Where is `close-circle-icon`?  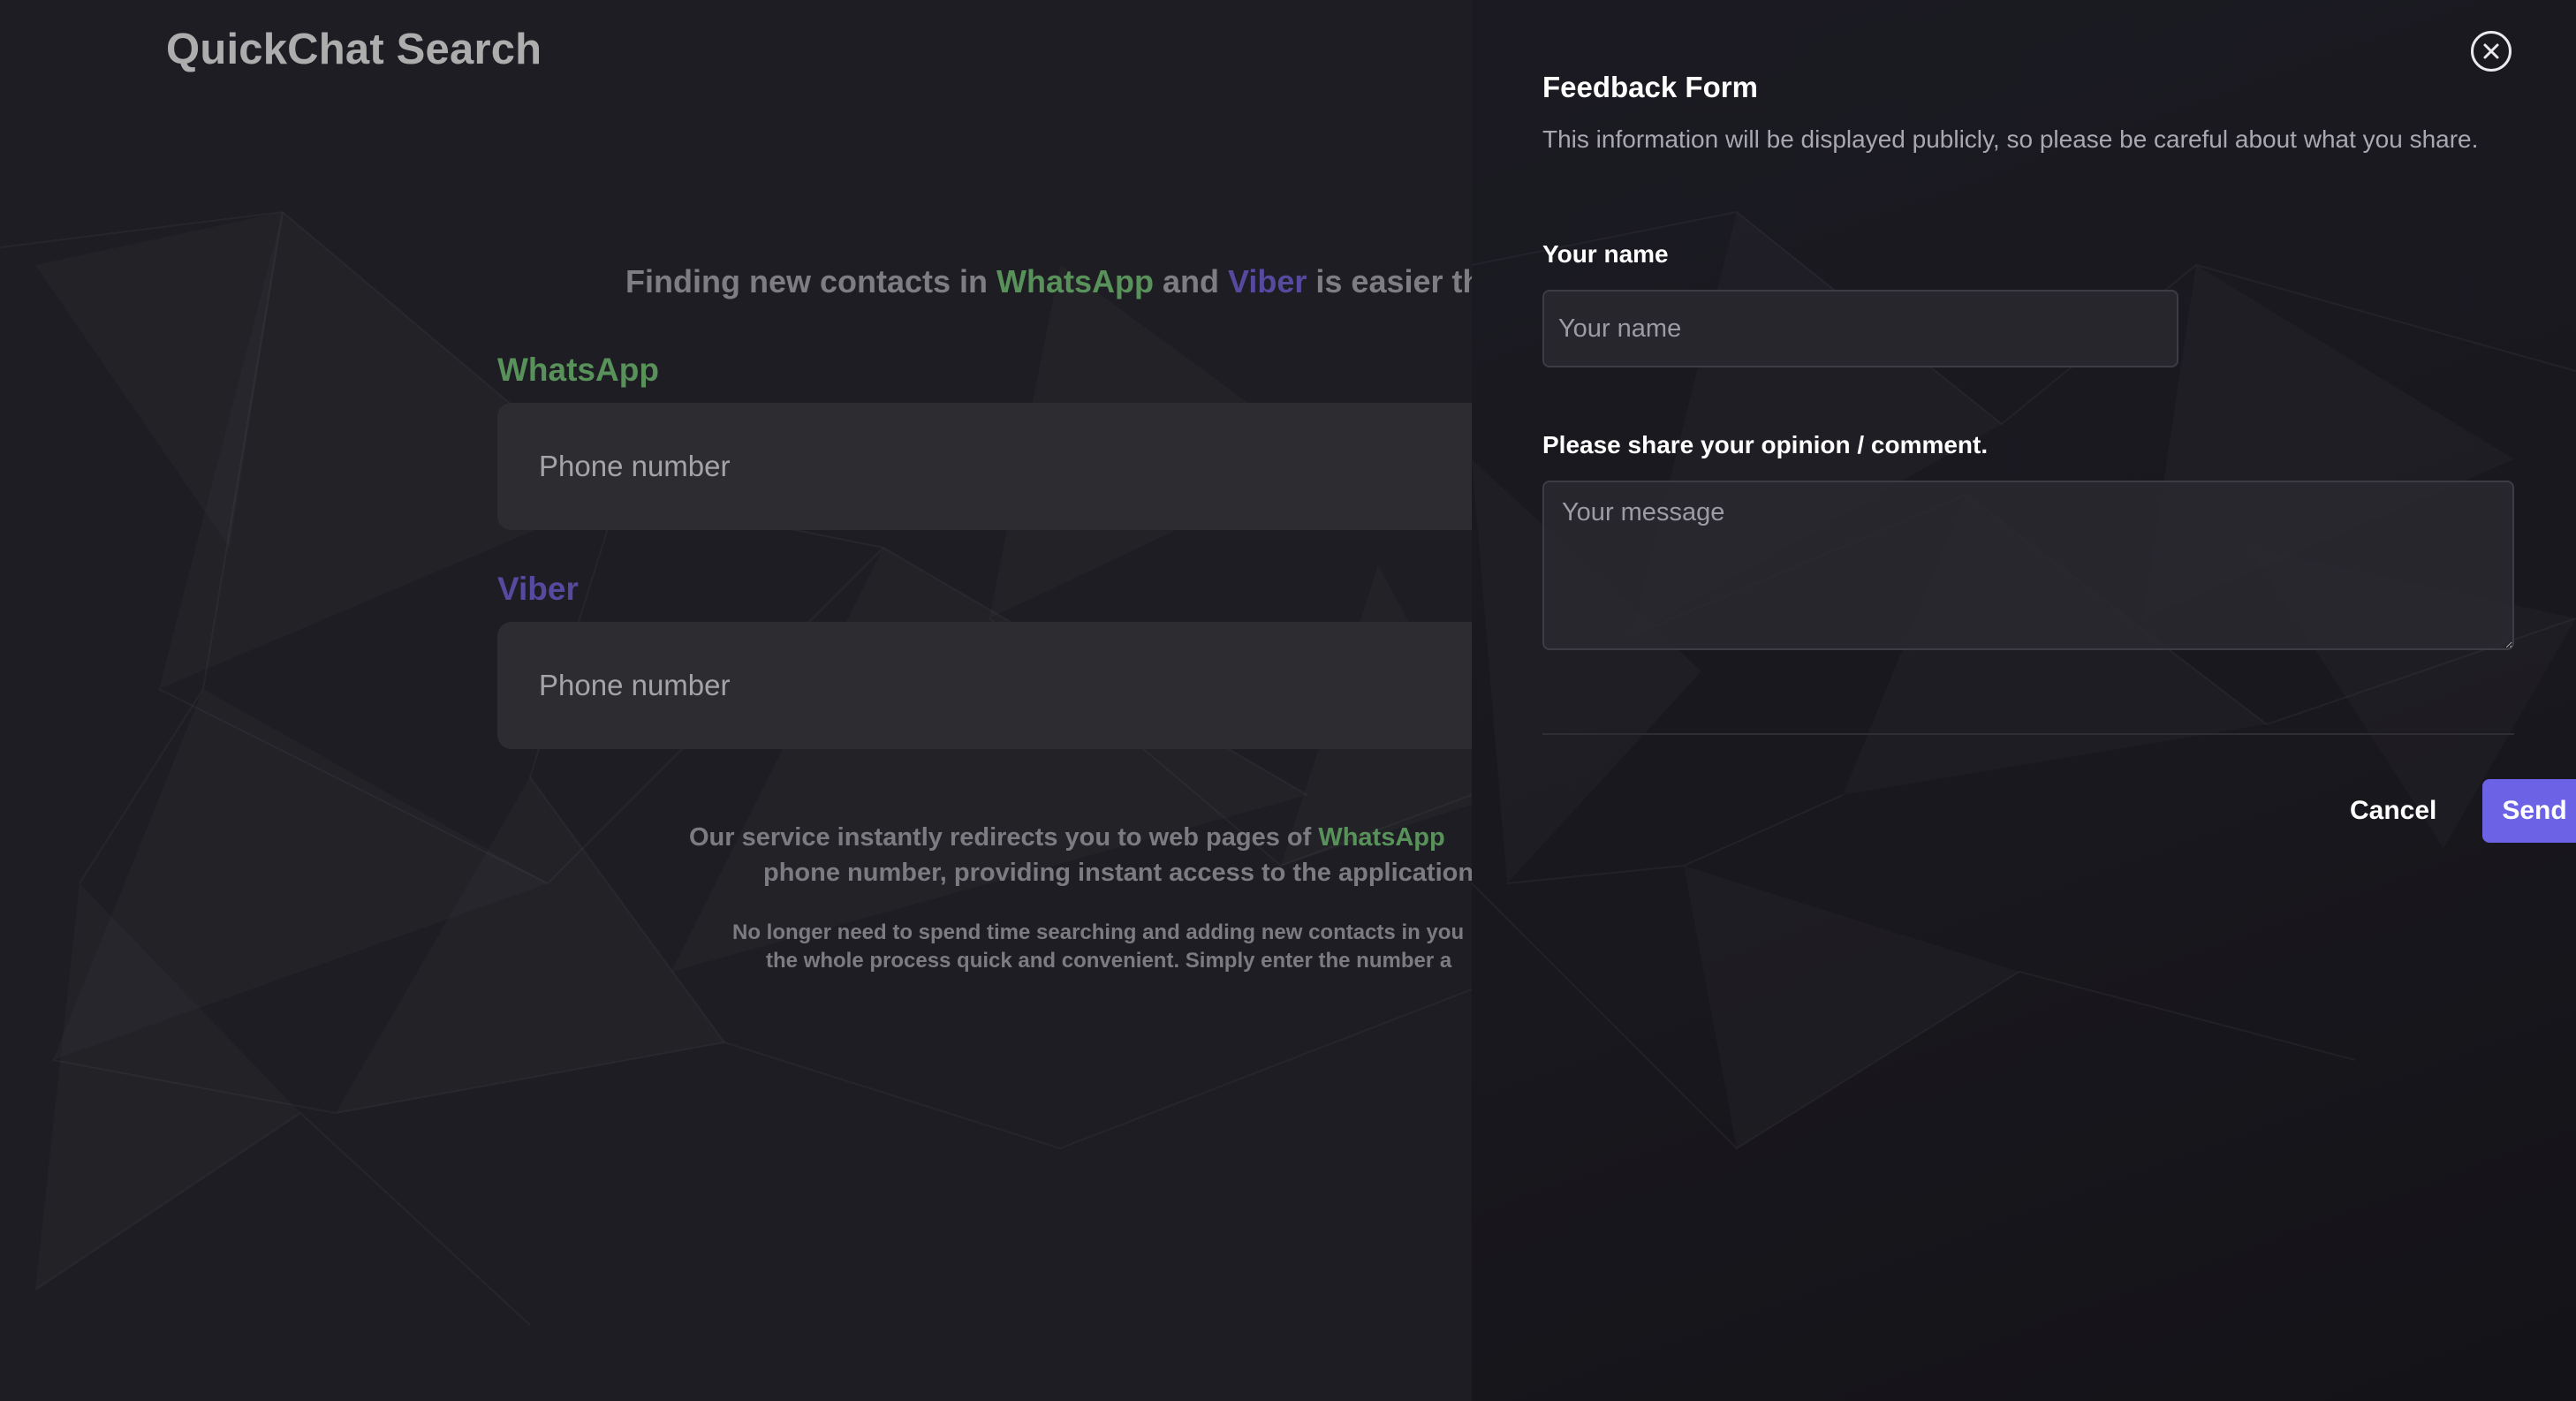
close-circle-icon is located at coordinates (2491, 51).